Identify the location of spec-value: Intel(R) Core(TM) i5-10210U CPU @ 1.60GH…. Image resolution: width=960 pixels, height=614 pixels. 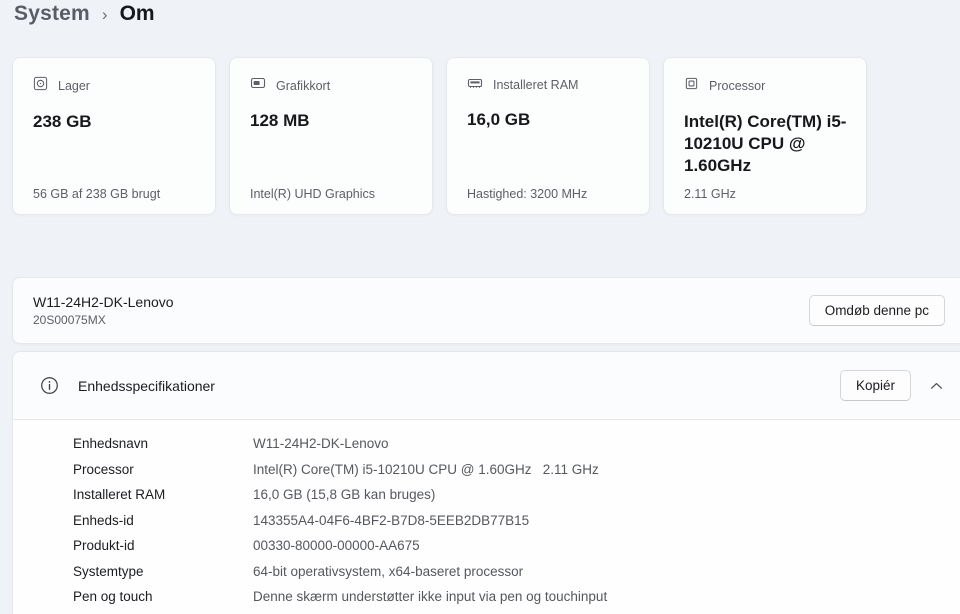
(426, 469).